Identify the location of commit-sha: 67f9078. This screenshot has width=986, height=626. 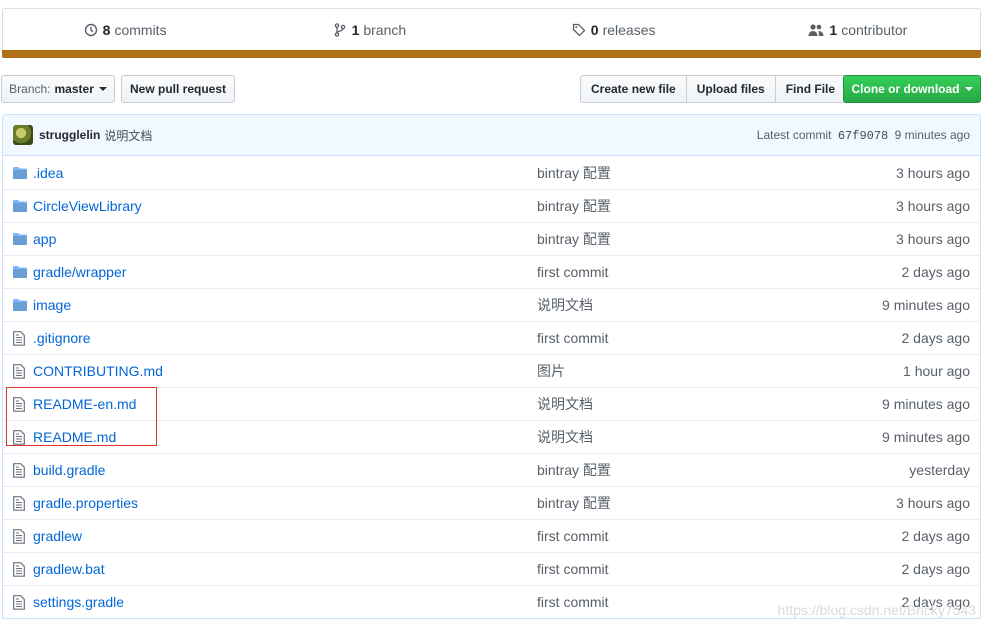
(863, 136).